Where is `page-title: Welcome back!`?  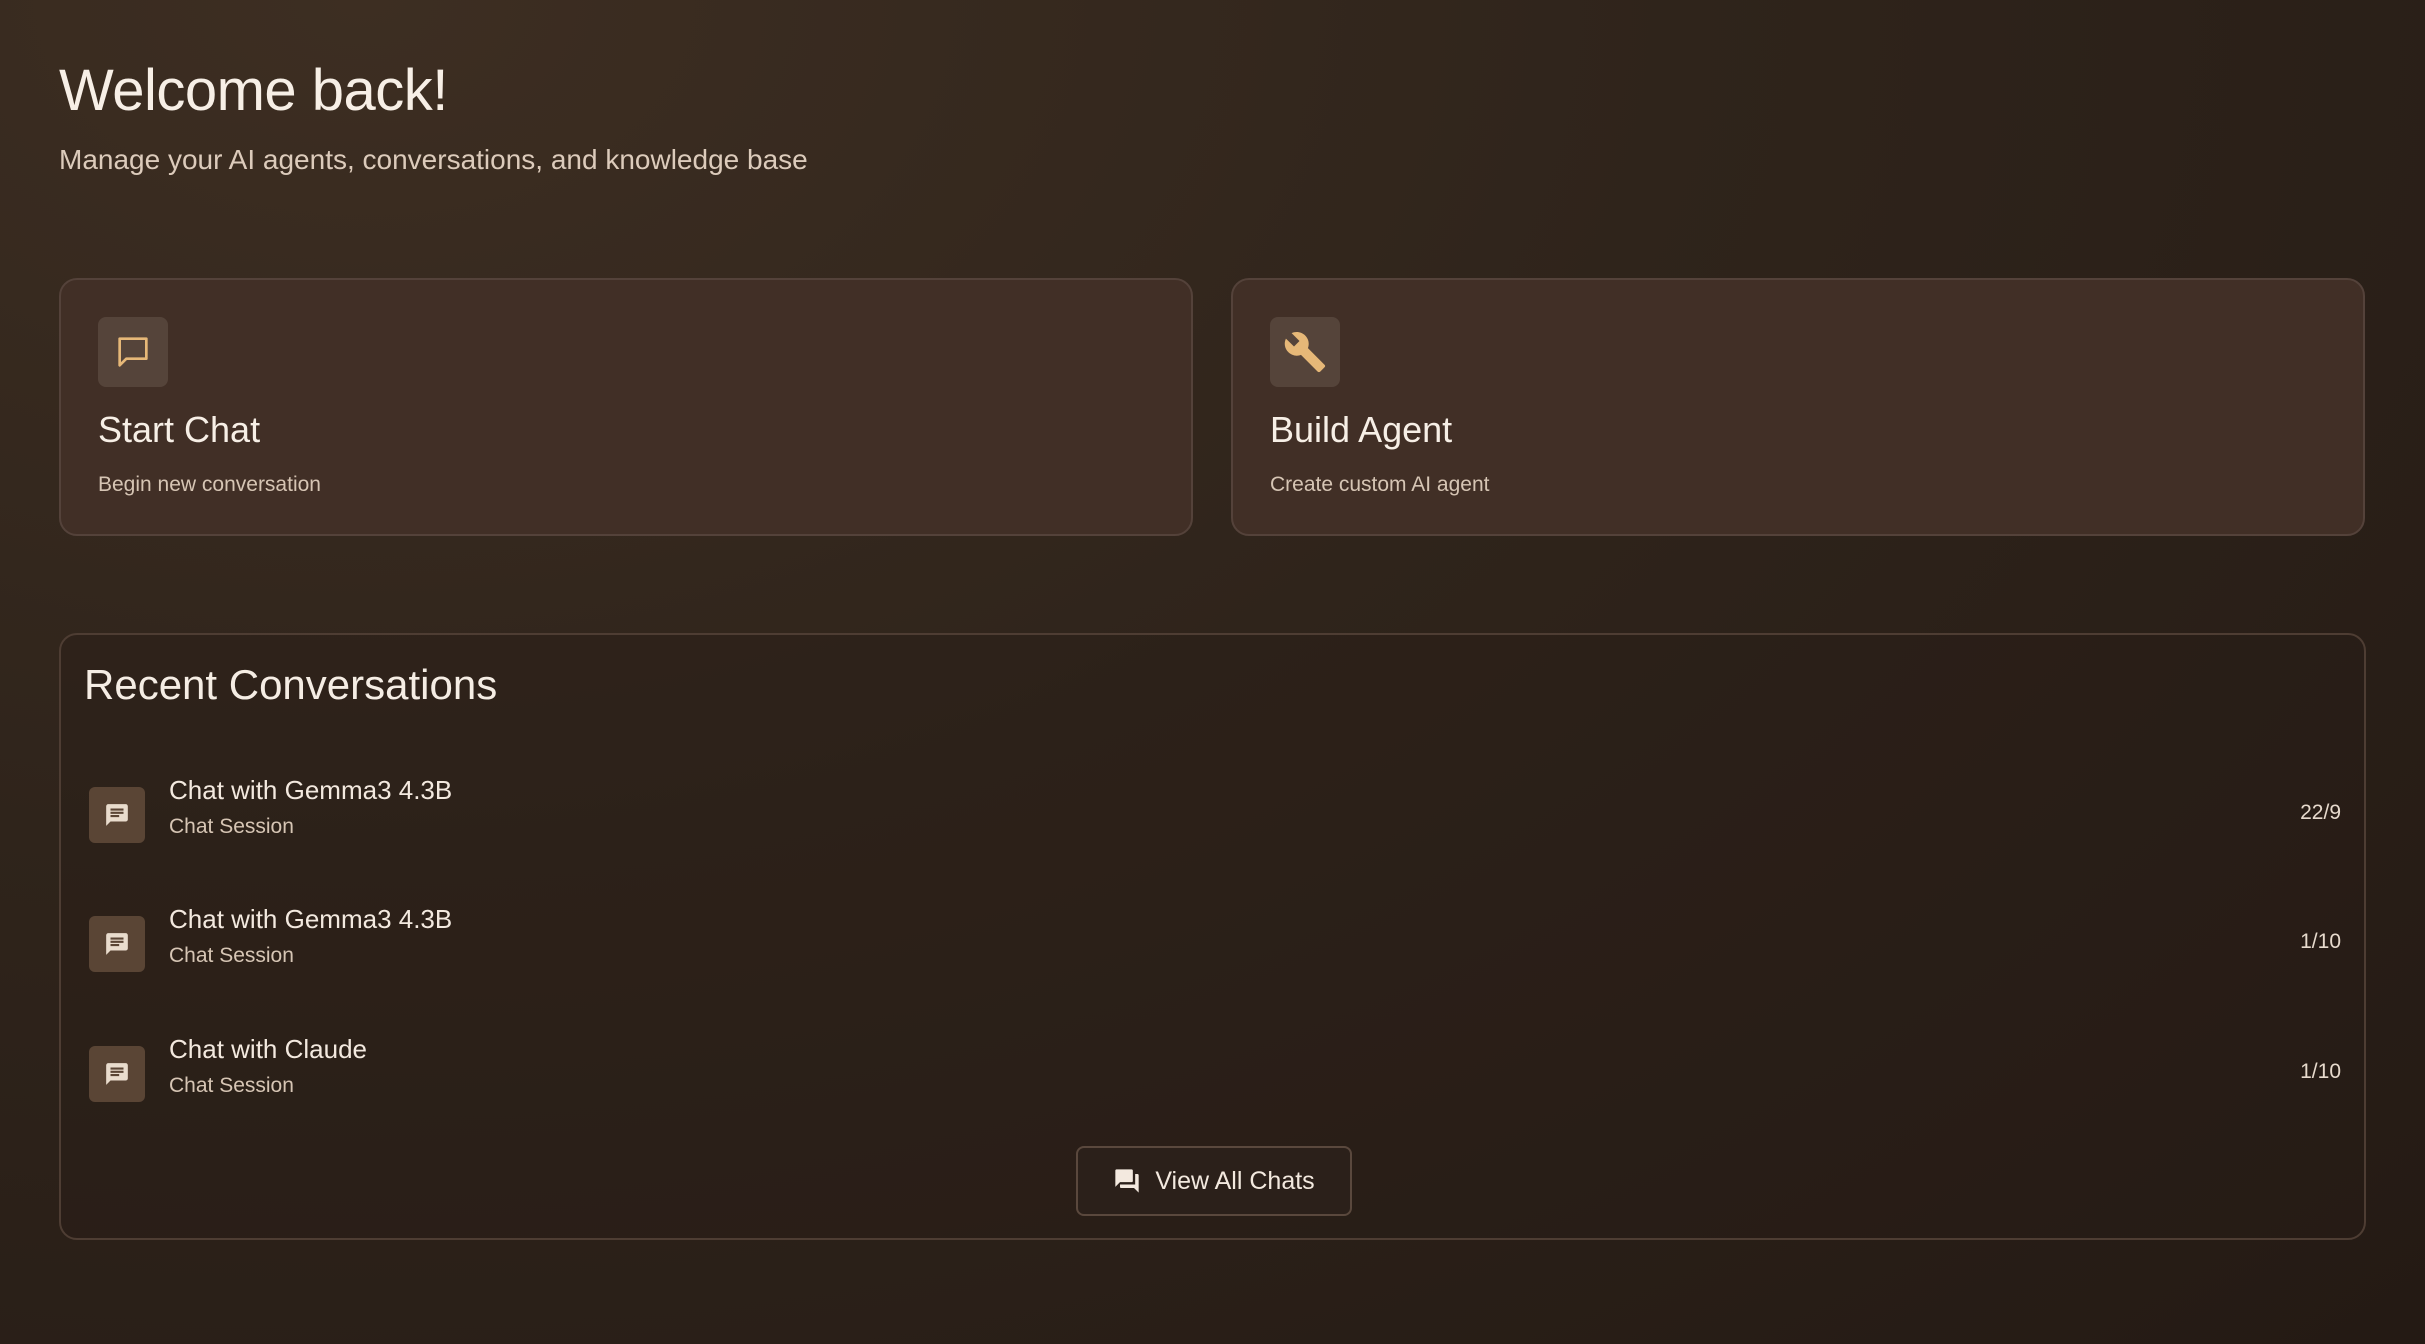
page-title: Welcome back! is located at coordinates (253, 90).